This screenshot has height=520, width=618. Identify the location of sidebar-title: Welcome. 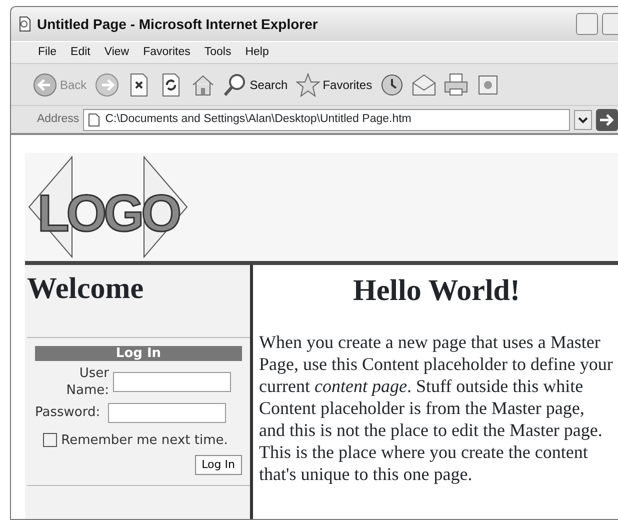
(86, 289).